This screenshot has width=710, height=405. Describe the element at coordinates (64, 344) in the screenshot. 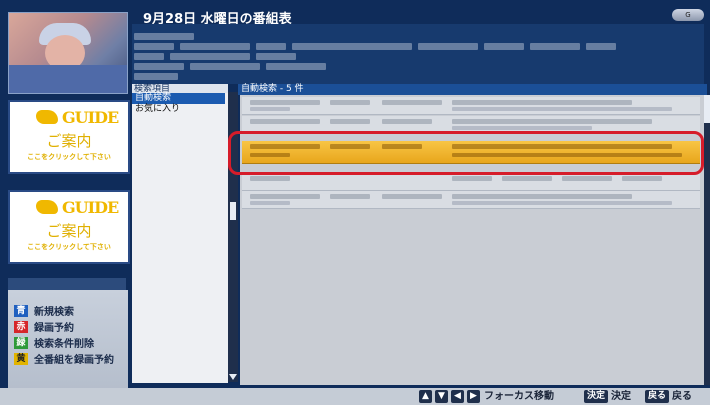

I see `legend-label: 検索条件削除` at that location.